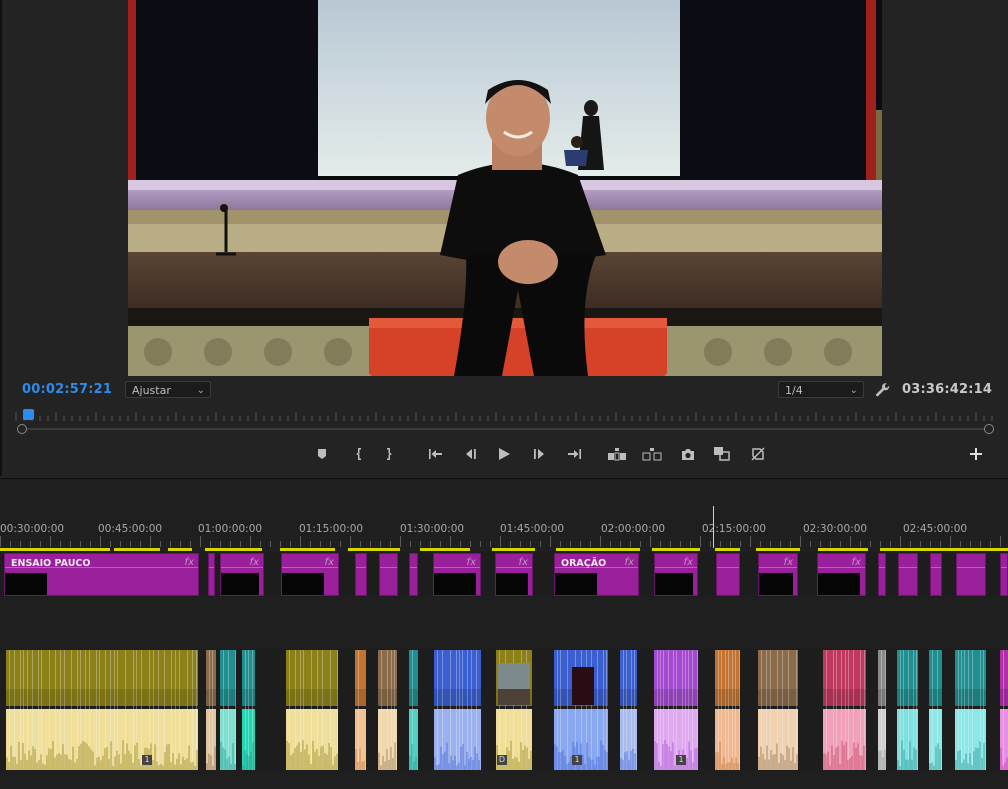  What do you see at coordinates (331, 529) in the screenshot?
I see `ruler-label: 01:15:00:00` at bounding box center [331, 529].